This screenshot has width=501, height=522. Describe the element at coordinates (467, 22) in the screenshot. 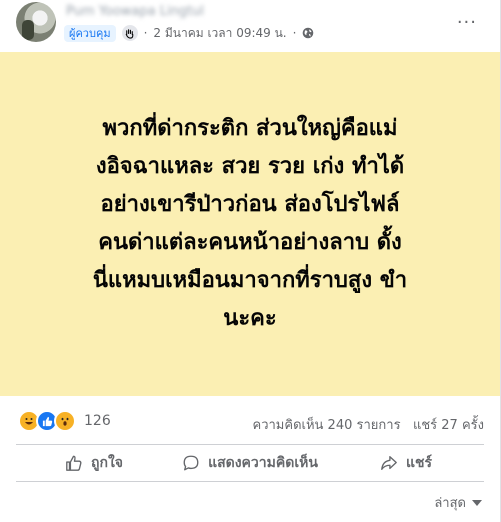

I see `more-options-icon: ···` at that location.